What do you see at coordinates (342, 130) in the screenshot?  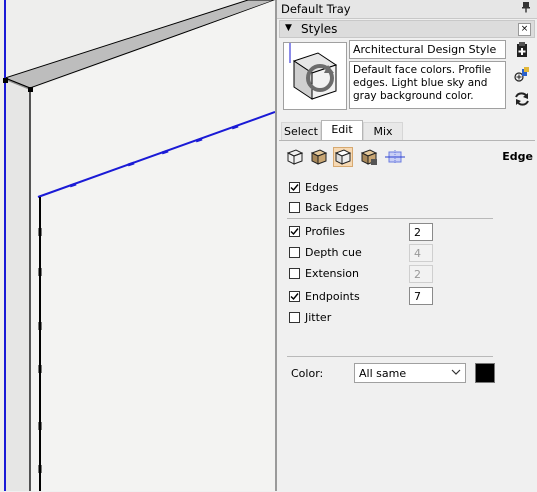 I see `tab-edit: Edit` at bounding box center [342, 130].